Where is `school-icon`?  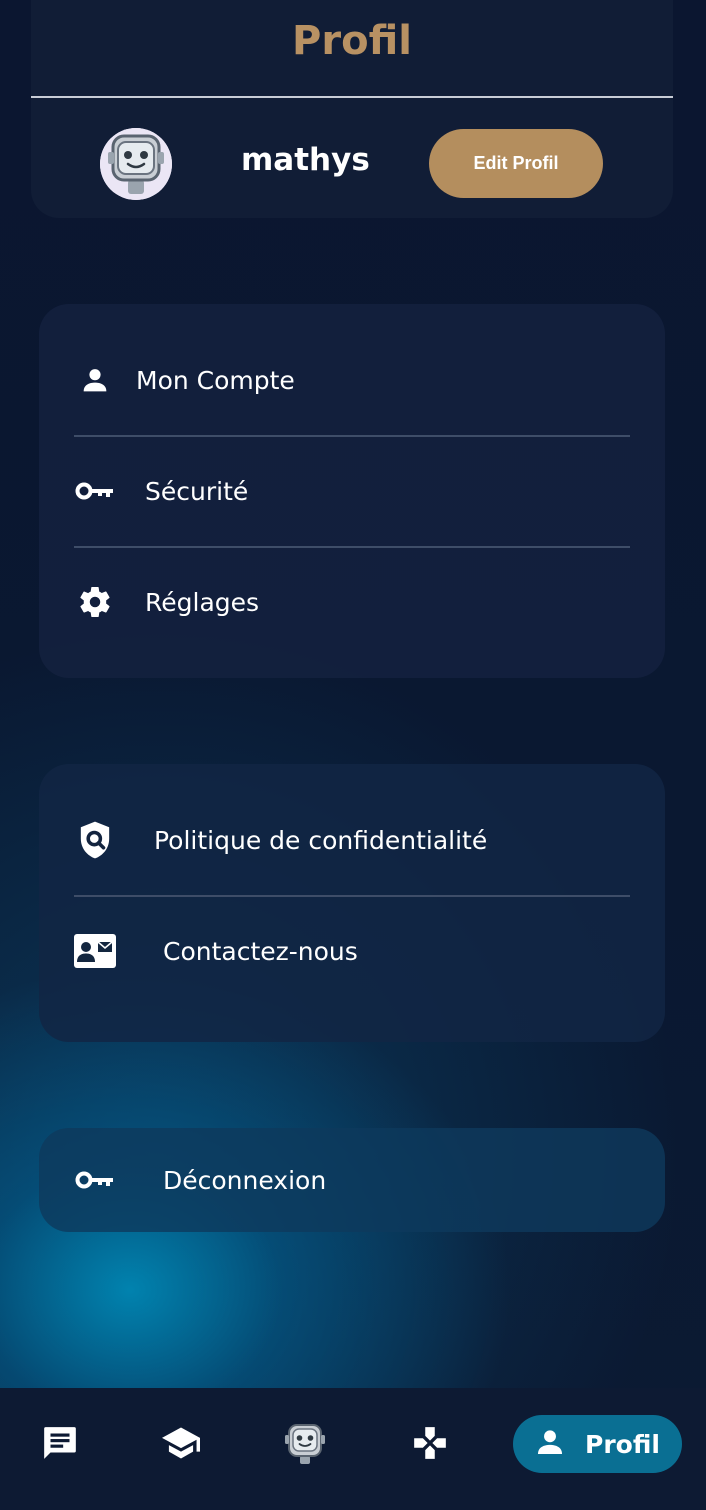 school-icon is located at coordinates (181, 1445).